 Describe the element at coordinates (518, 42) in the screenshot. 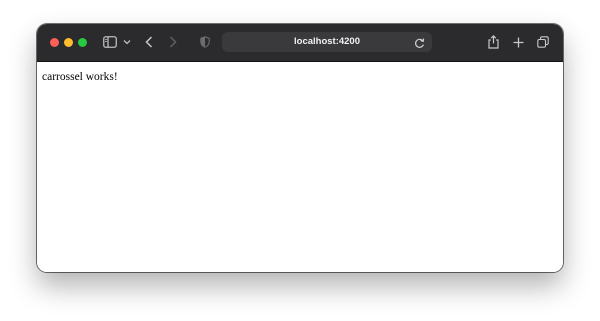

I see `plus-icon` at that location.